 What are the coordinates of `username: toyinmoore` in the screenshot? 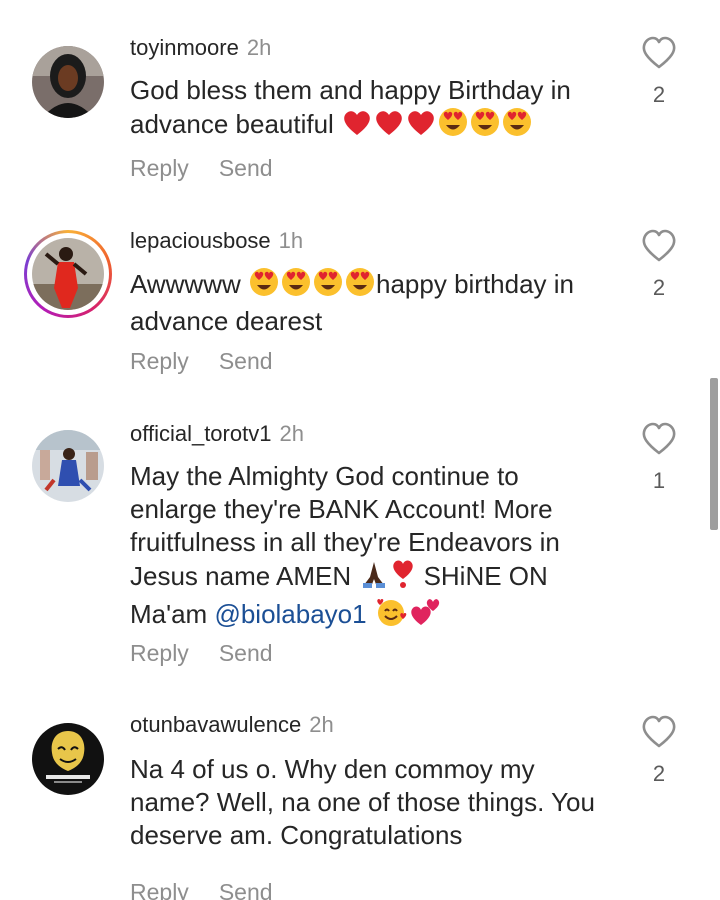 It's located at (184, 47).